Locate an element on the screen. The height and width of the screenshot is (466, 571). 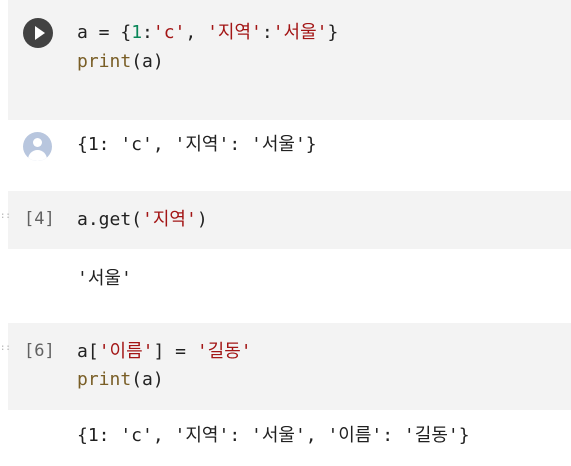
code-token: } is located at coordinates (333, 32).